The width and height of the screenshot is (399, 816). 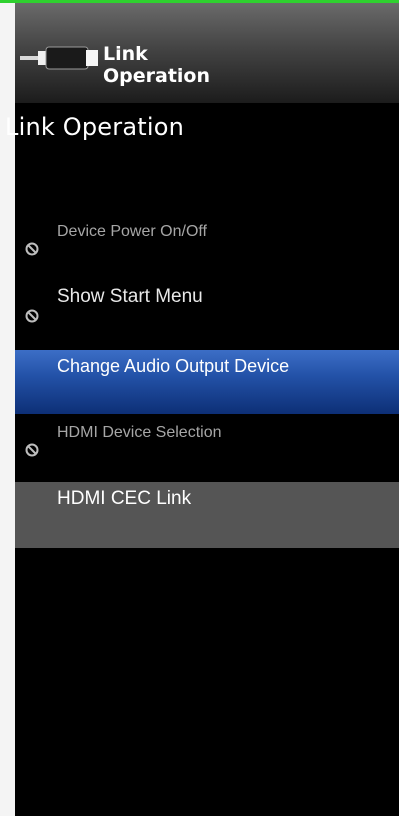 I want to click on menu-item-label: HDMI CEC Link, so click(x=124, y=498).